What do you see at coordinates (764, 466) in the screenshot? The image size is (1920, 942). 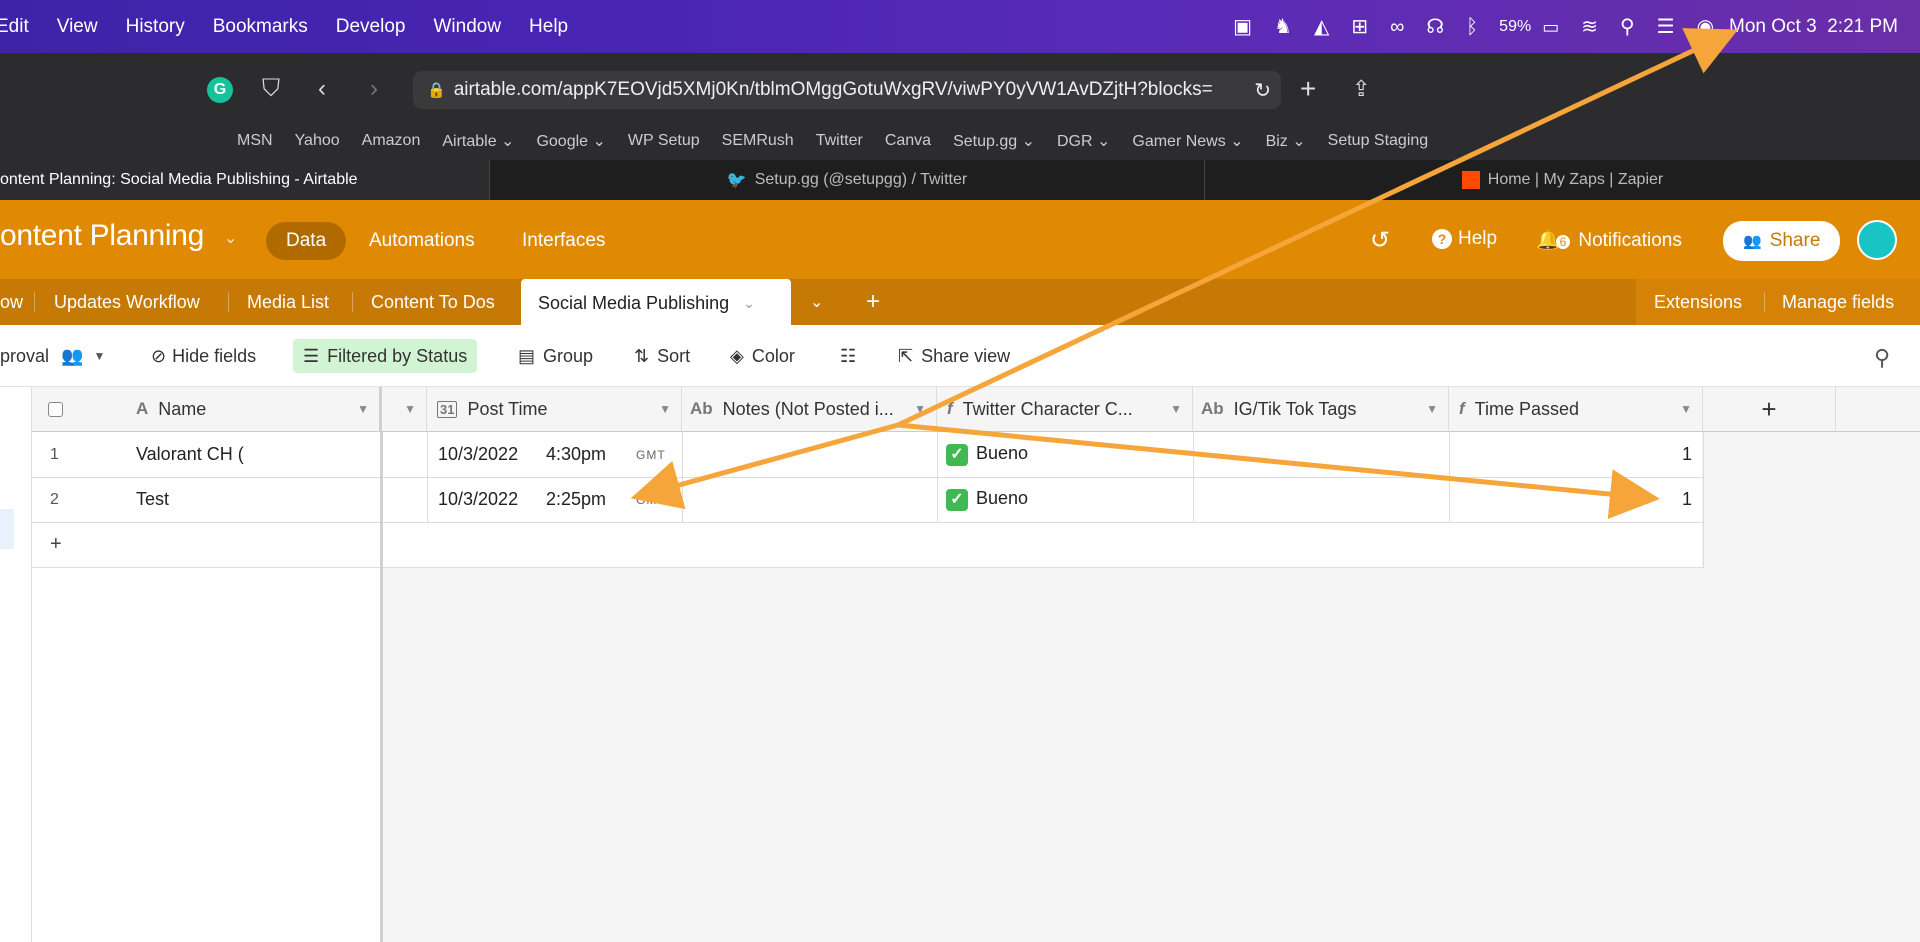 I see `arrow-to-post-time` at bounding box center [764, 466].